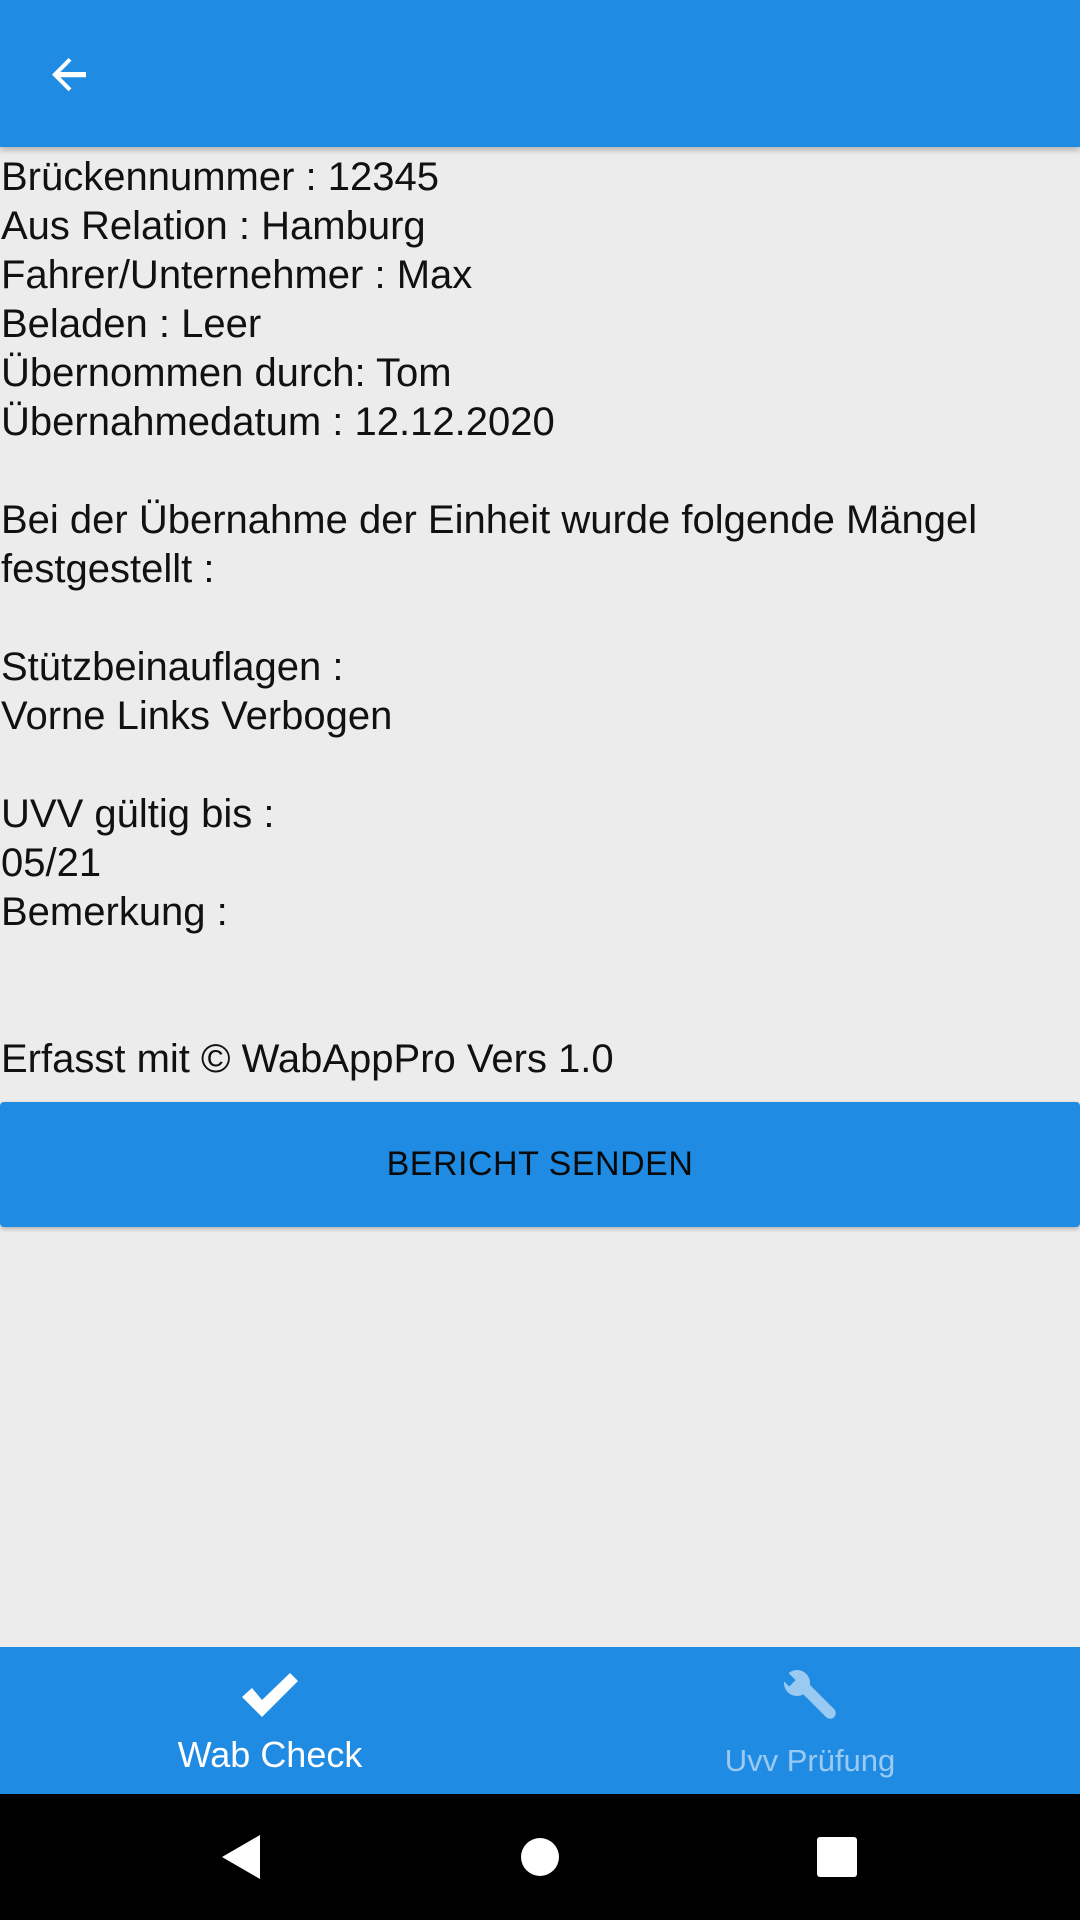 This screenshot has width=1080, height=1920. What do you see at coordinates (307, 1059) in the screenshot?
I see `footer-credit: Erfasst mit © WabAppPro Vers 1.0` at bounding box center [307, 1059].